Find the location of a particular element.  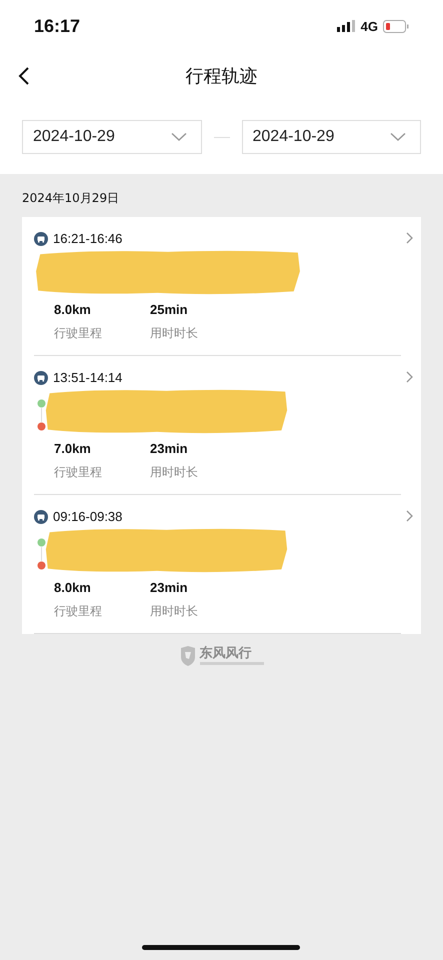

network-label: 4G is located at coordinates (369, 26).